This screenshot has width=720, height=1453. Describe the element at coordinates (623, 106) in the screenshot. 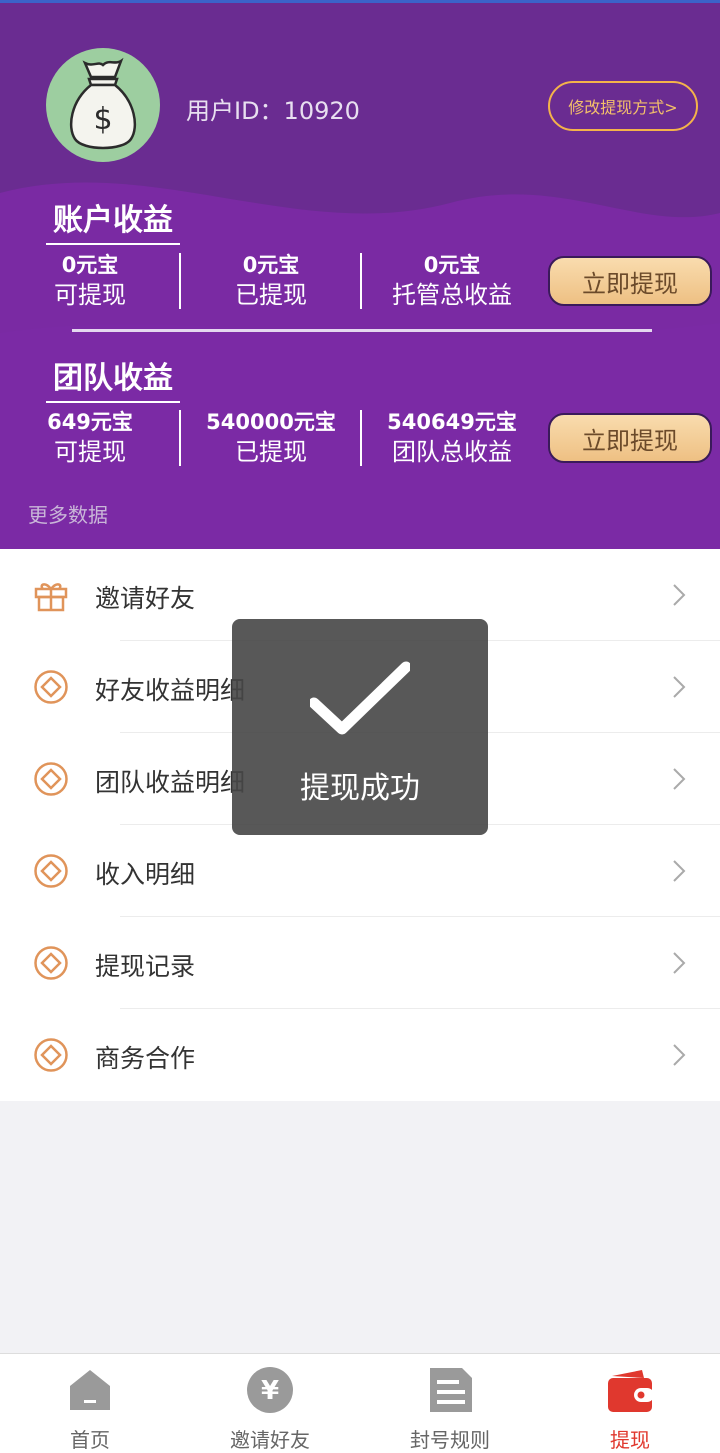

I see `modify-withdraw-method-button: 修改提现方式>` at that location.